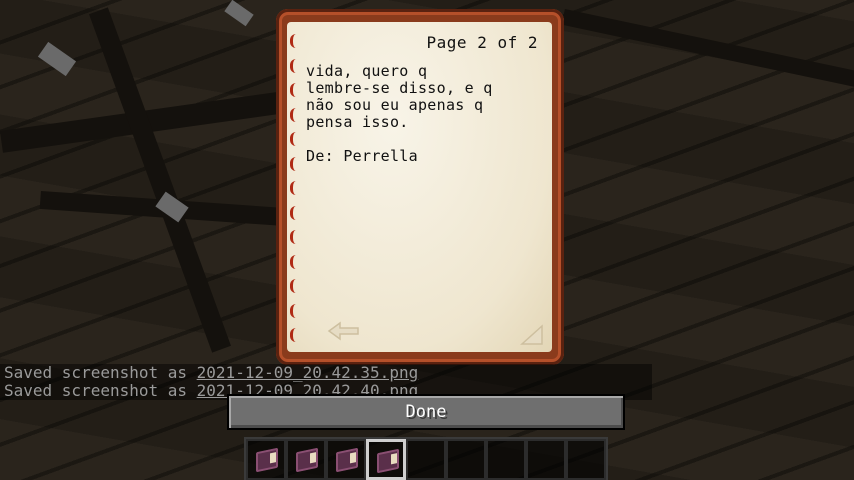 The height and width of the screenshot is (480, 854). I want to click on hotbar, so click(426, 458).